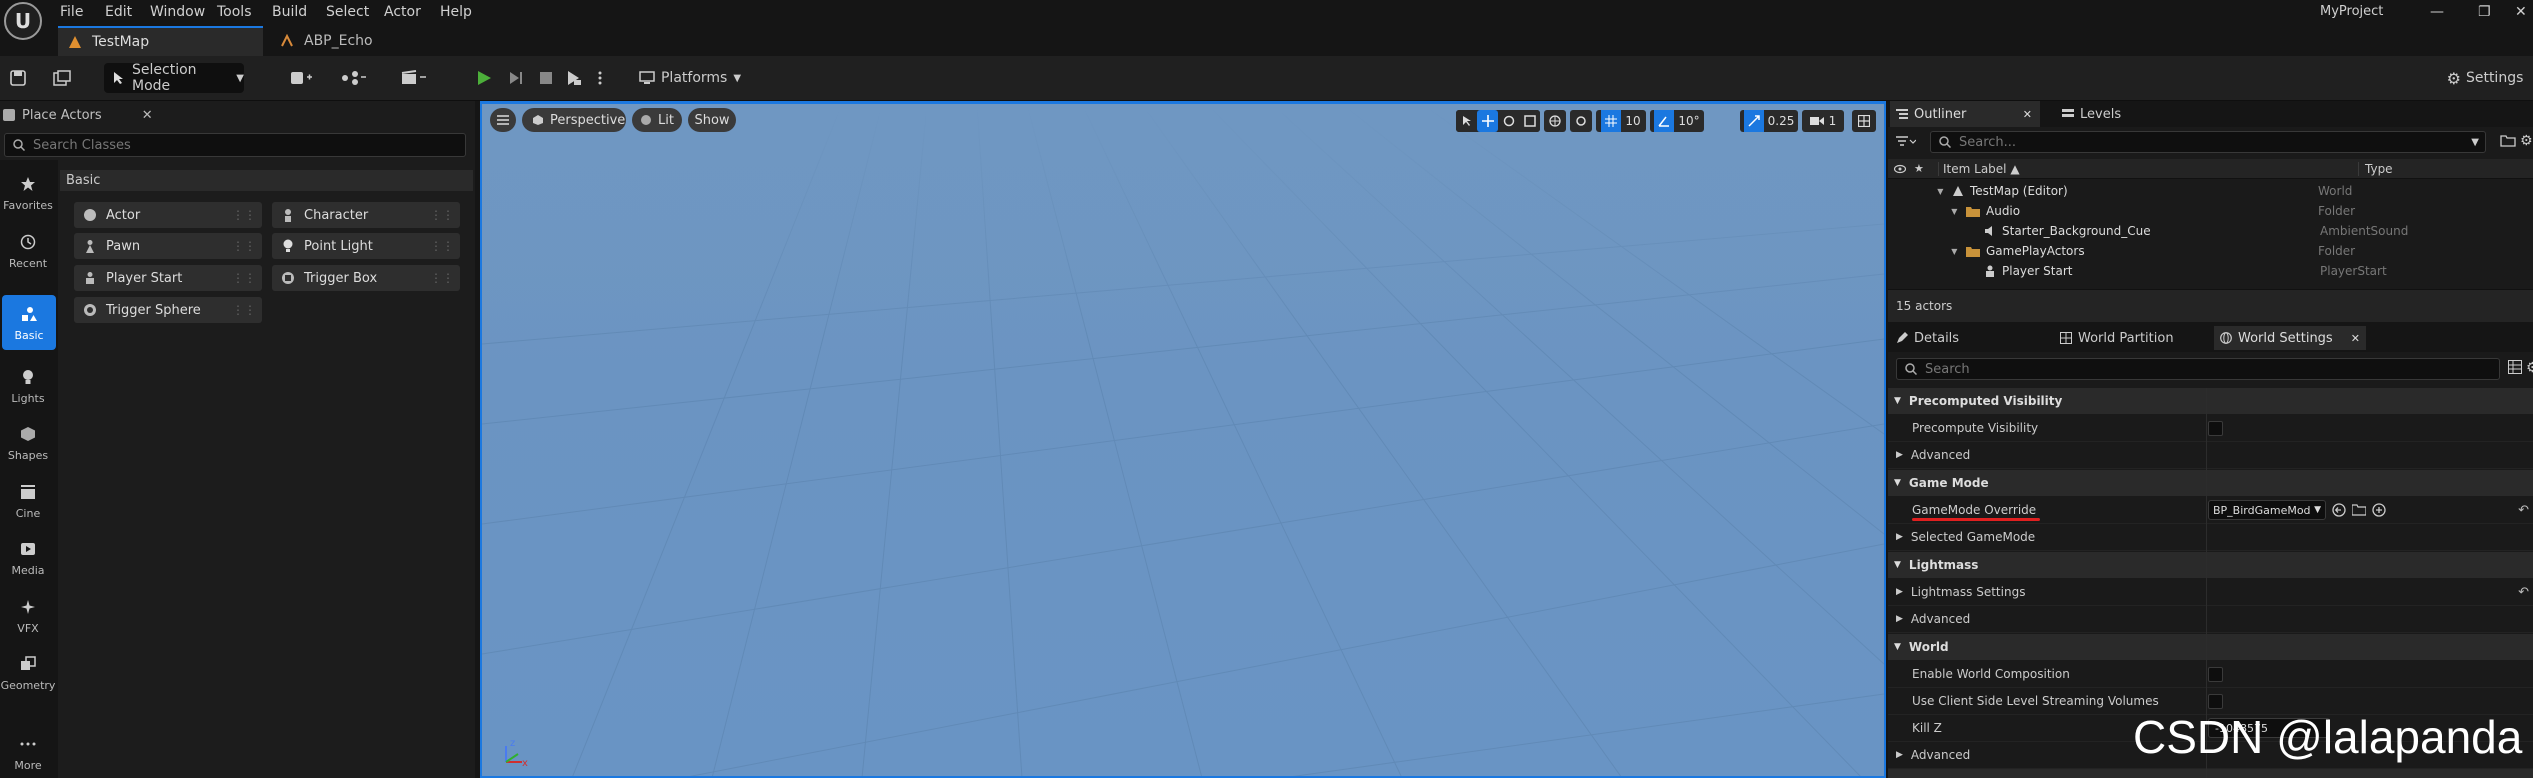 This screenshot has width=2533, height=778. Describe the element at coordinates (2215, 701) in the screenshot. I see `client-side-streaming-checkbox` at that location.